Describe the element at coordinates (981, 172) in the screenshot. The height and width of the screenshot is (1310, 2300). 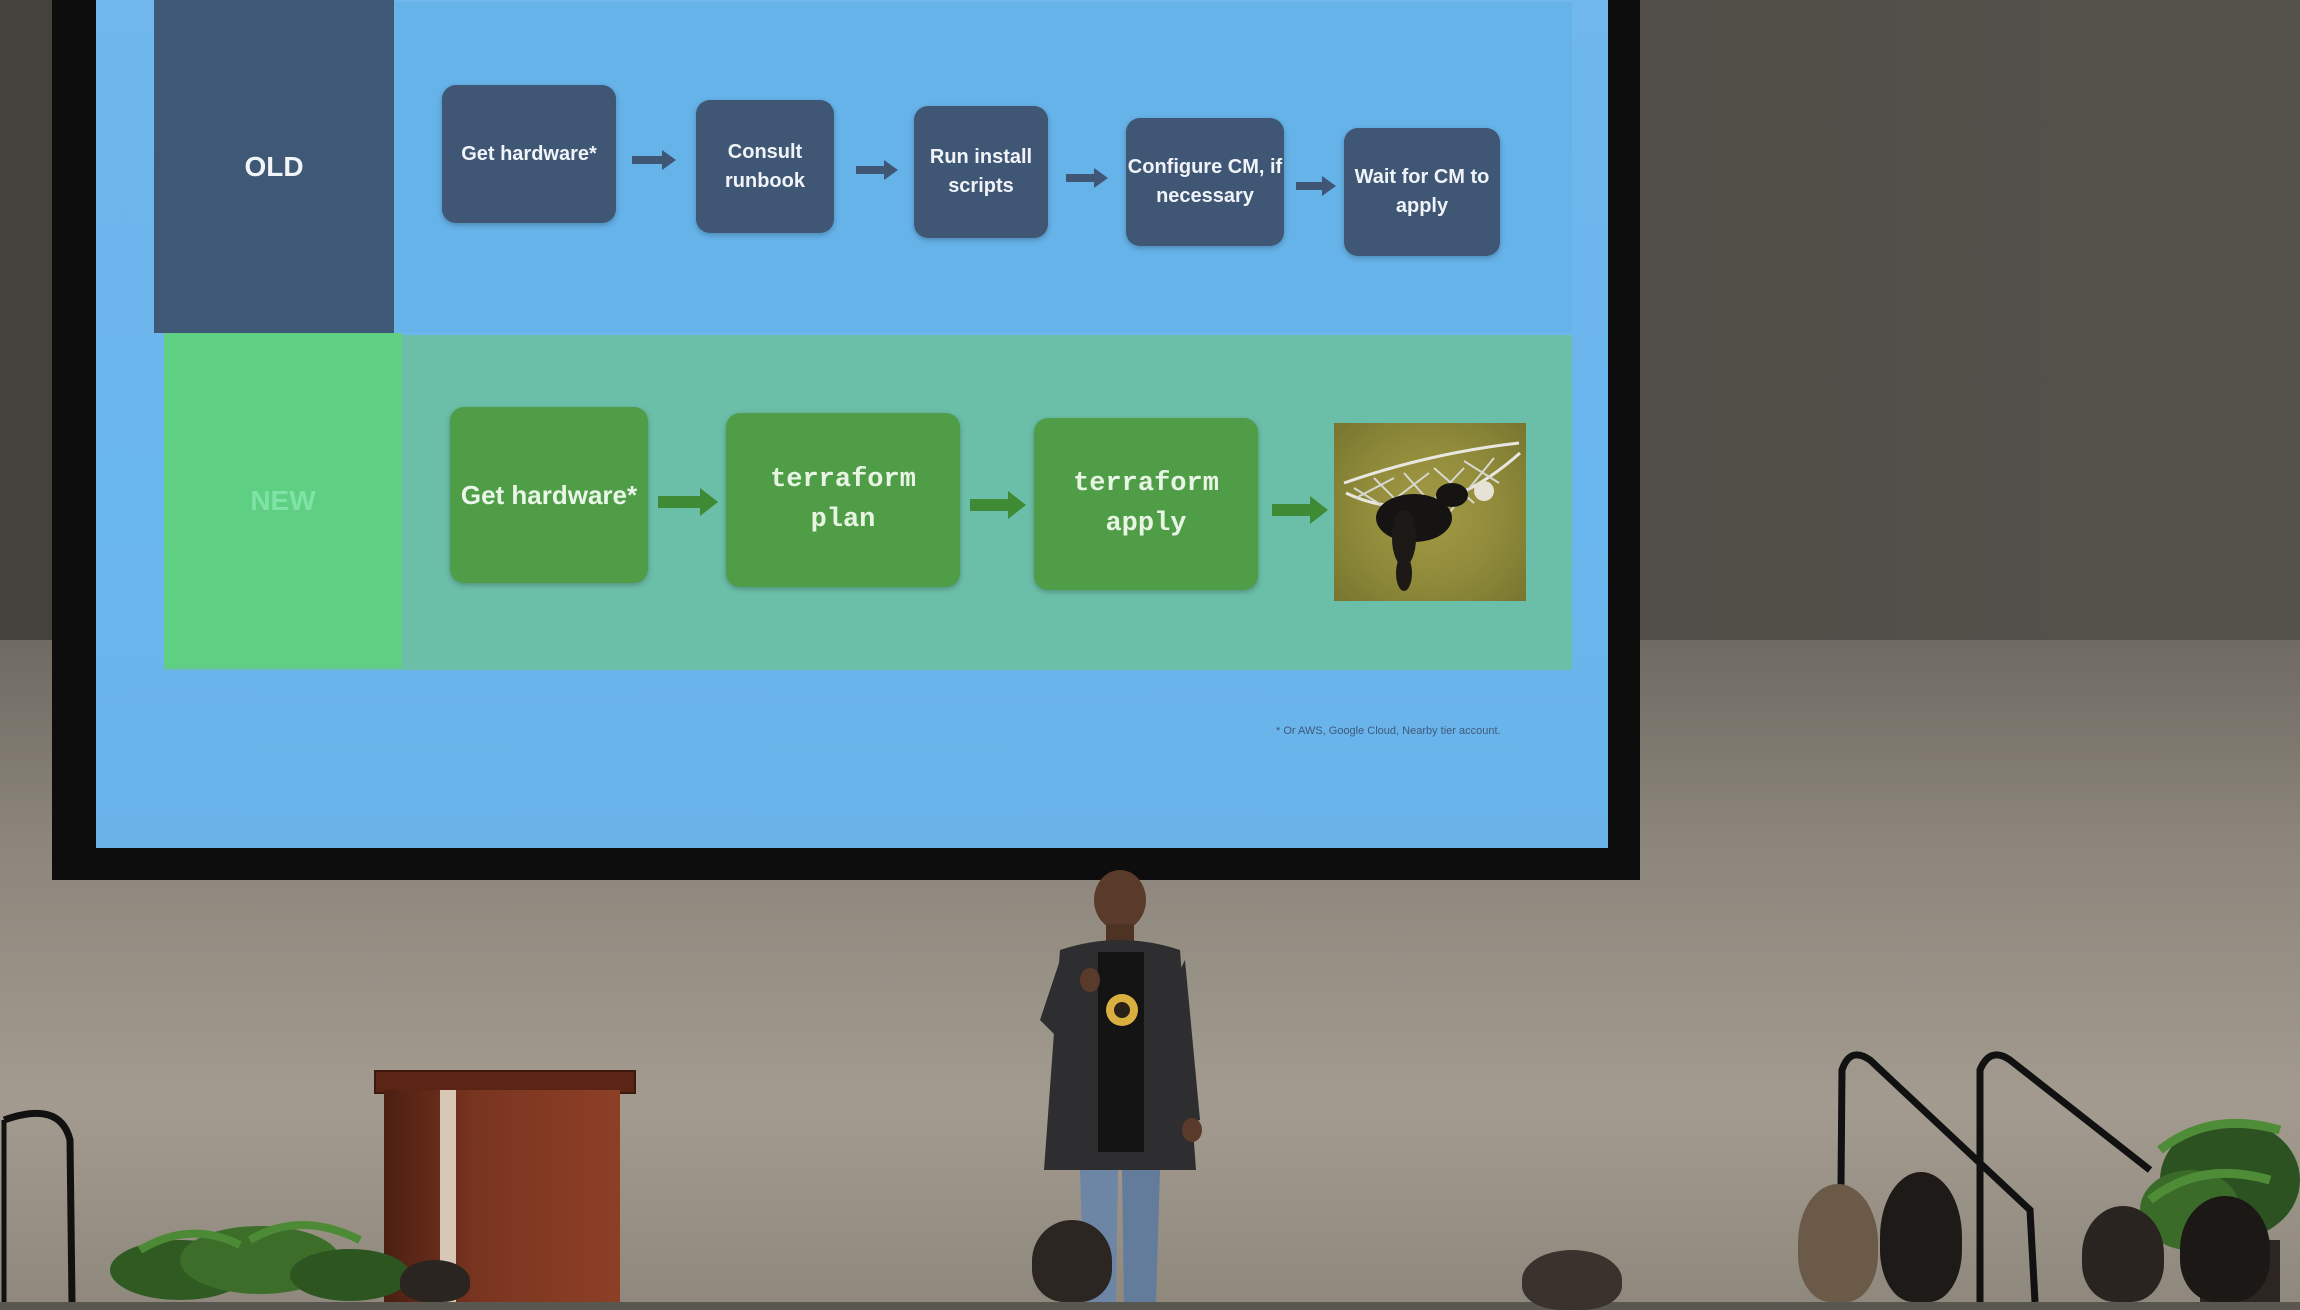
I see `old-step-run-install-scripts: Run install scripts` at that location.